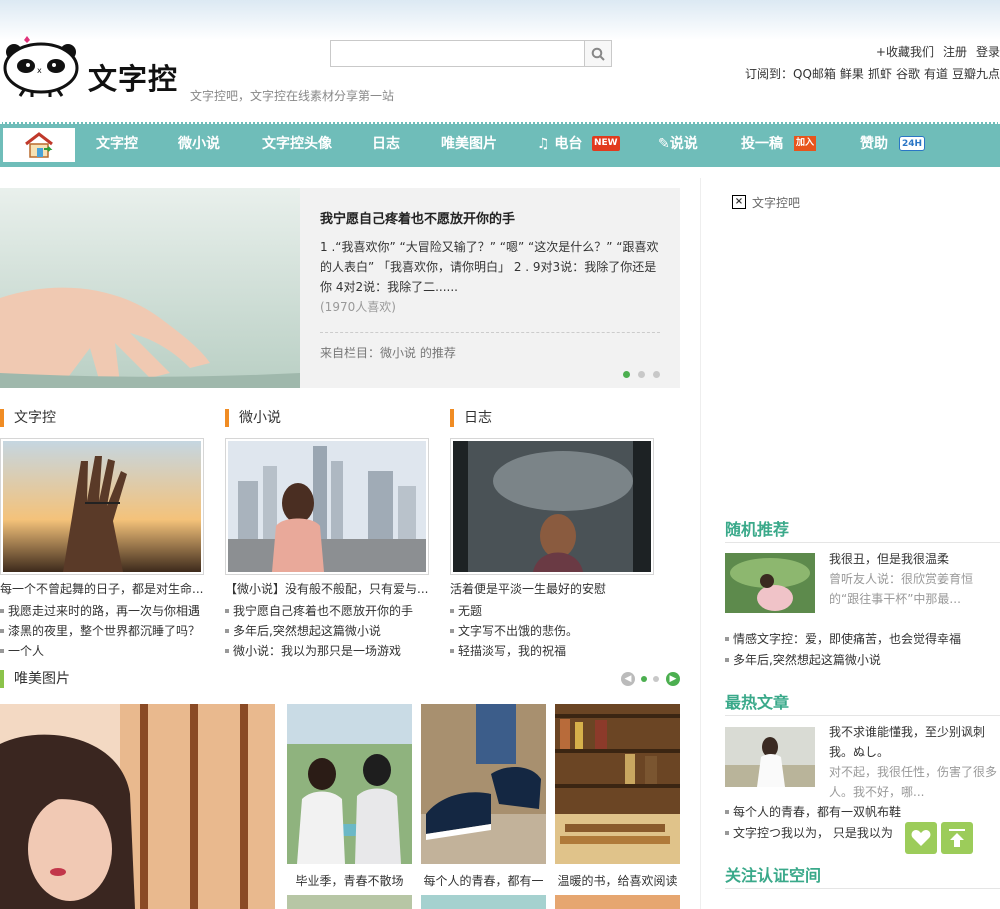 This screenshot has width=1000, height=909. What do you see at coordinates (39, 70) in the screenshot?
I see `svg-text: x` at bounding box center [39, 70].